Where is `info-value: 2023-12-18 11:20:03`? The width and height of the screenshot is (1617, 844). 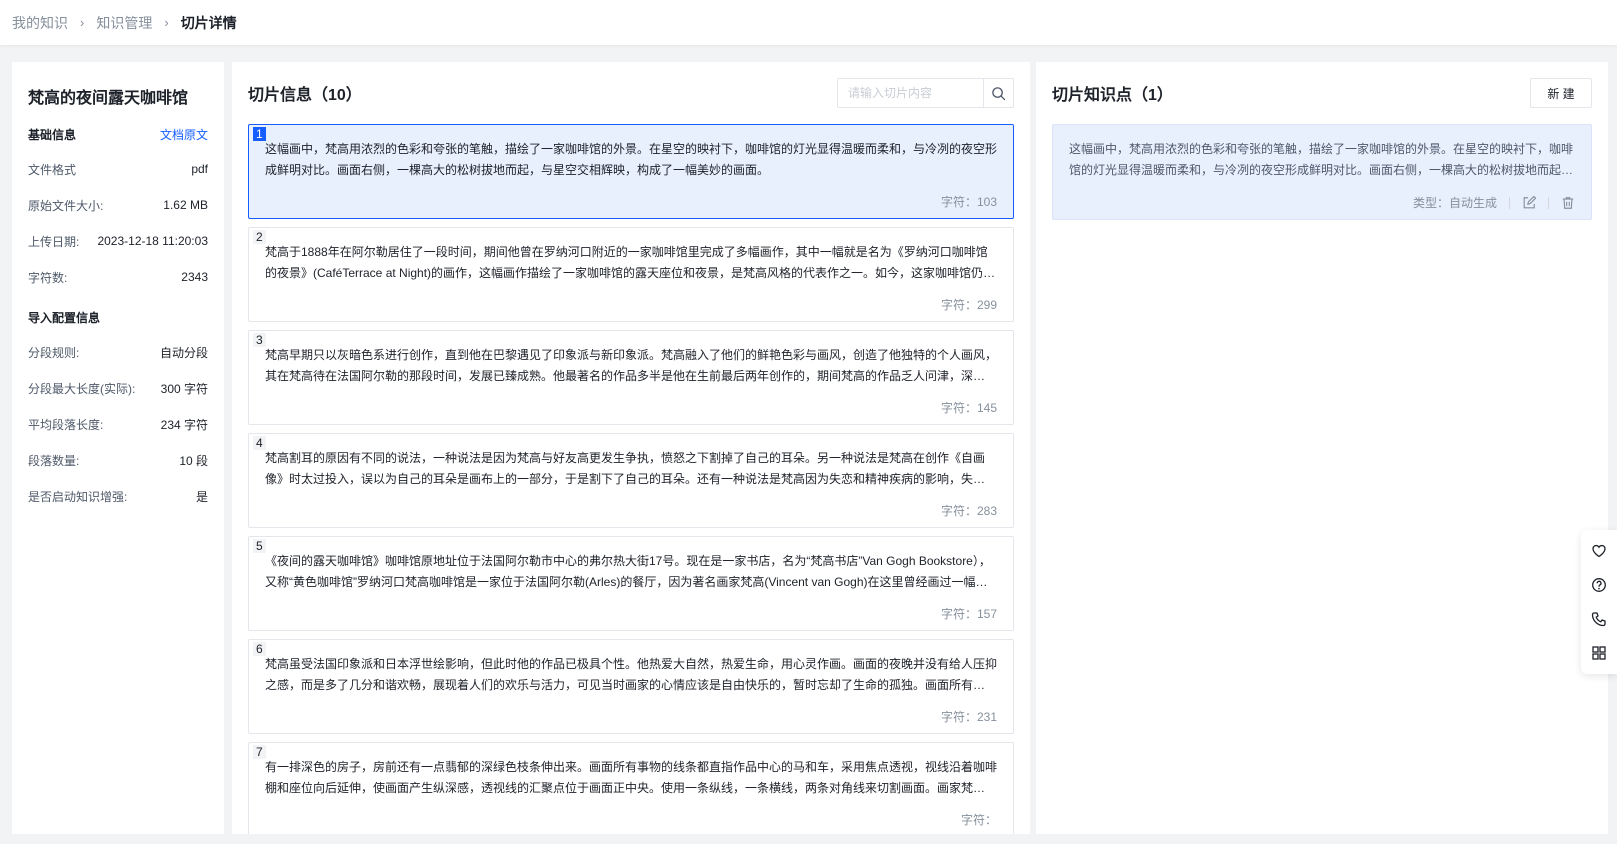
info-value: 2023-12-18 11:20:03 is located at coordinates (152, 241).